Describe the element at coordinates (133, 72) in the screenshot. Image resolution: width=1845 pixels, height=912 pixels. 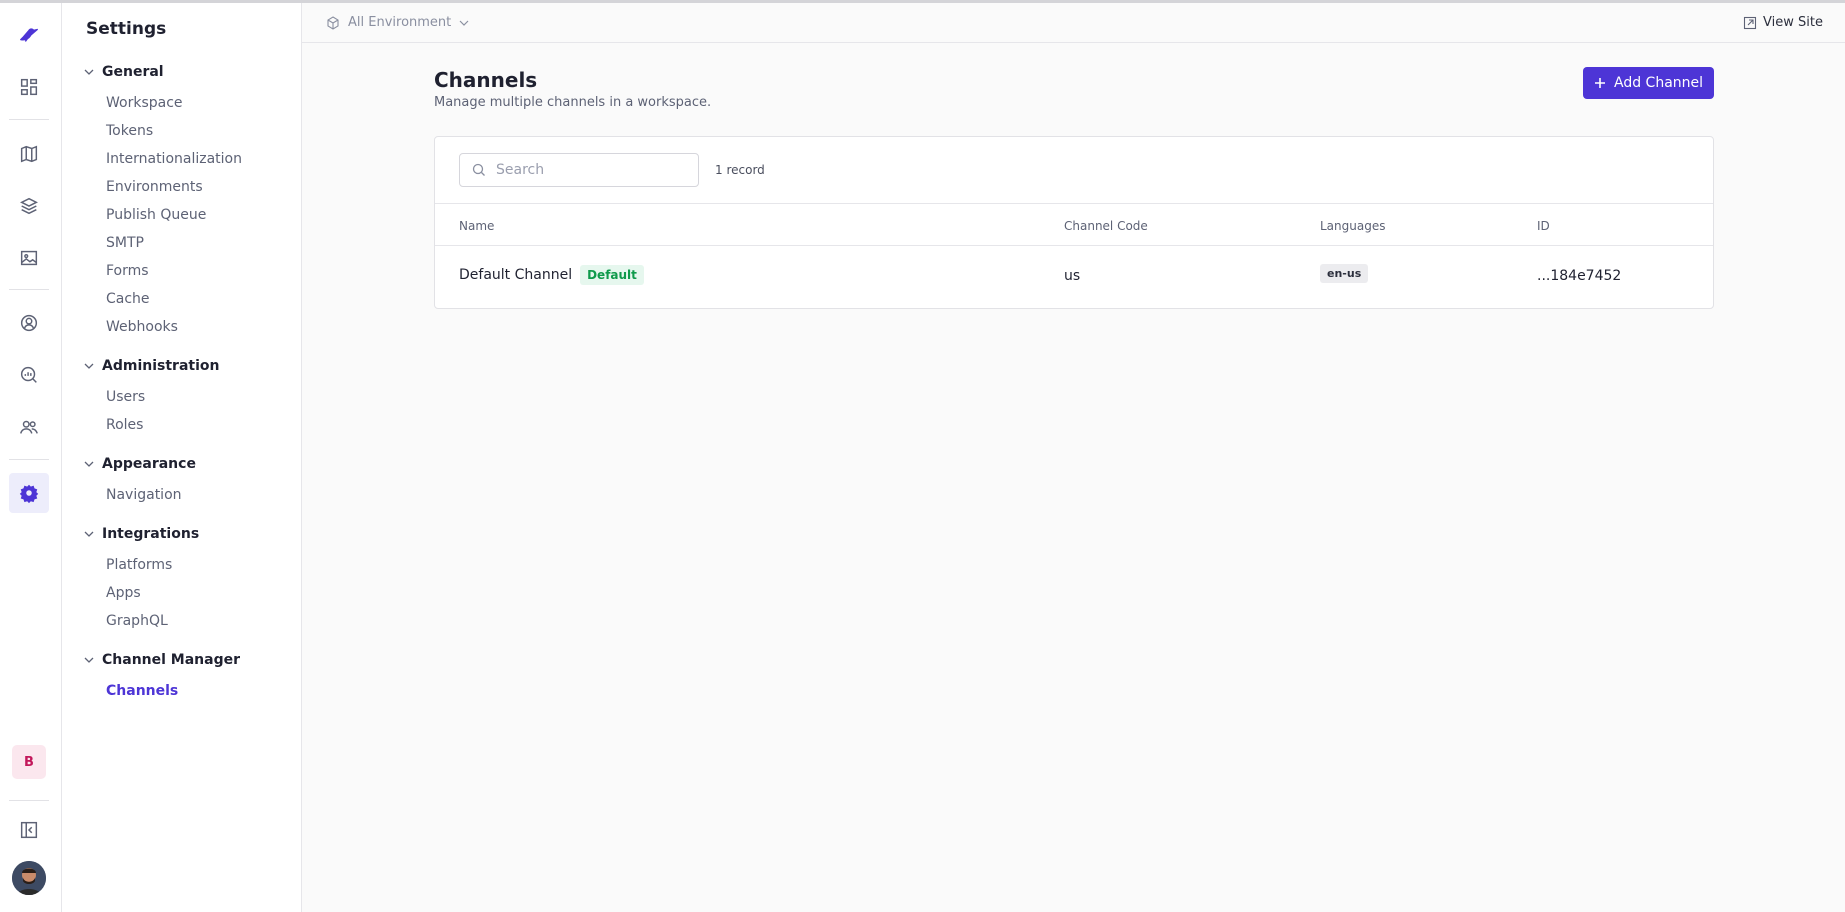
I see `group-label: General` at that location.